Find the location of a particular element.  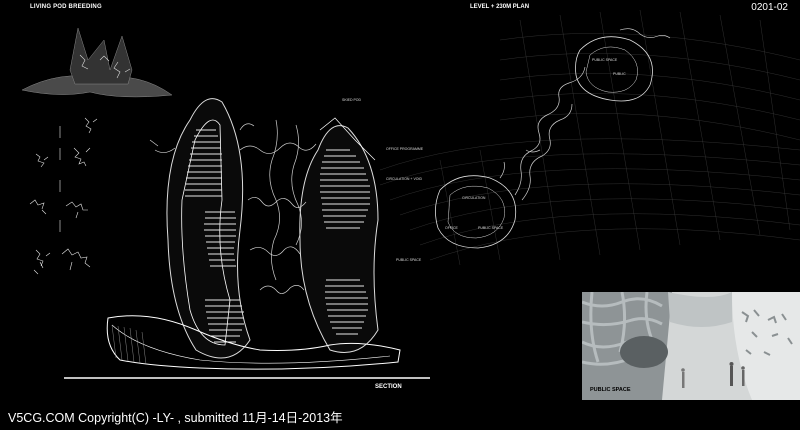

annotation-public-space: PUBLIC SPACE is located at coordinates (409, 260).